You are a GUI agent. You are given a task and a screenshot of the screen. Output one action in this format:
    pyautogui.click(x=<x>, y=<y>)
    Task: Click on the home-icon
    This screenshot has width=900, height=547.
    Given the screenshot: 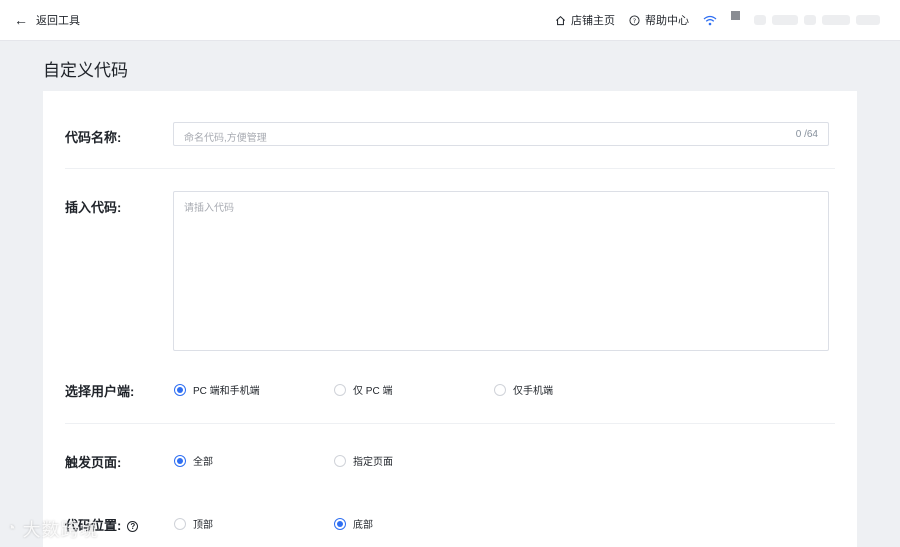 What is the action you would take?
    pyautogui.click(x=560, y=20)
    